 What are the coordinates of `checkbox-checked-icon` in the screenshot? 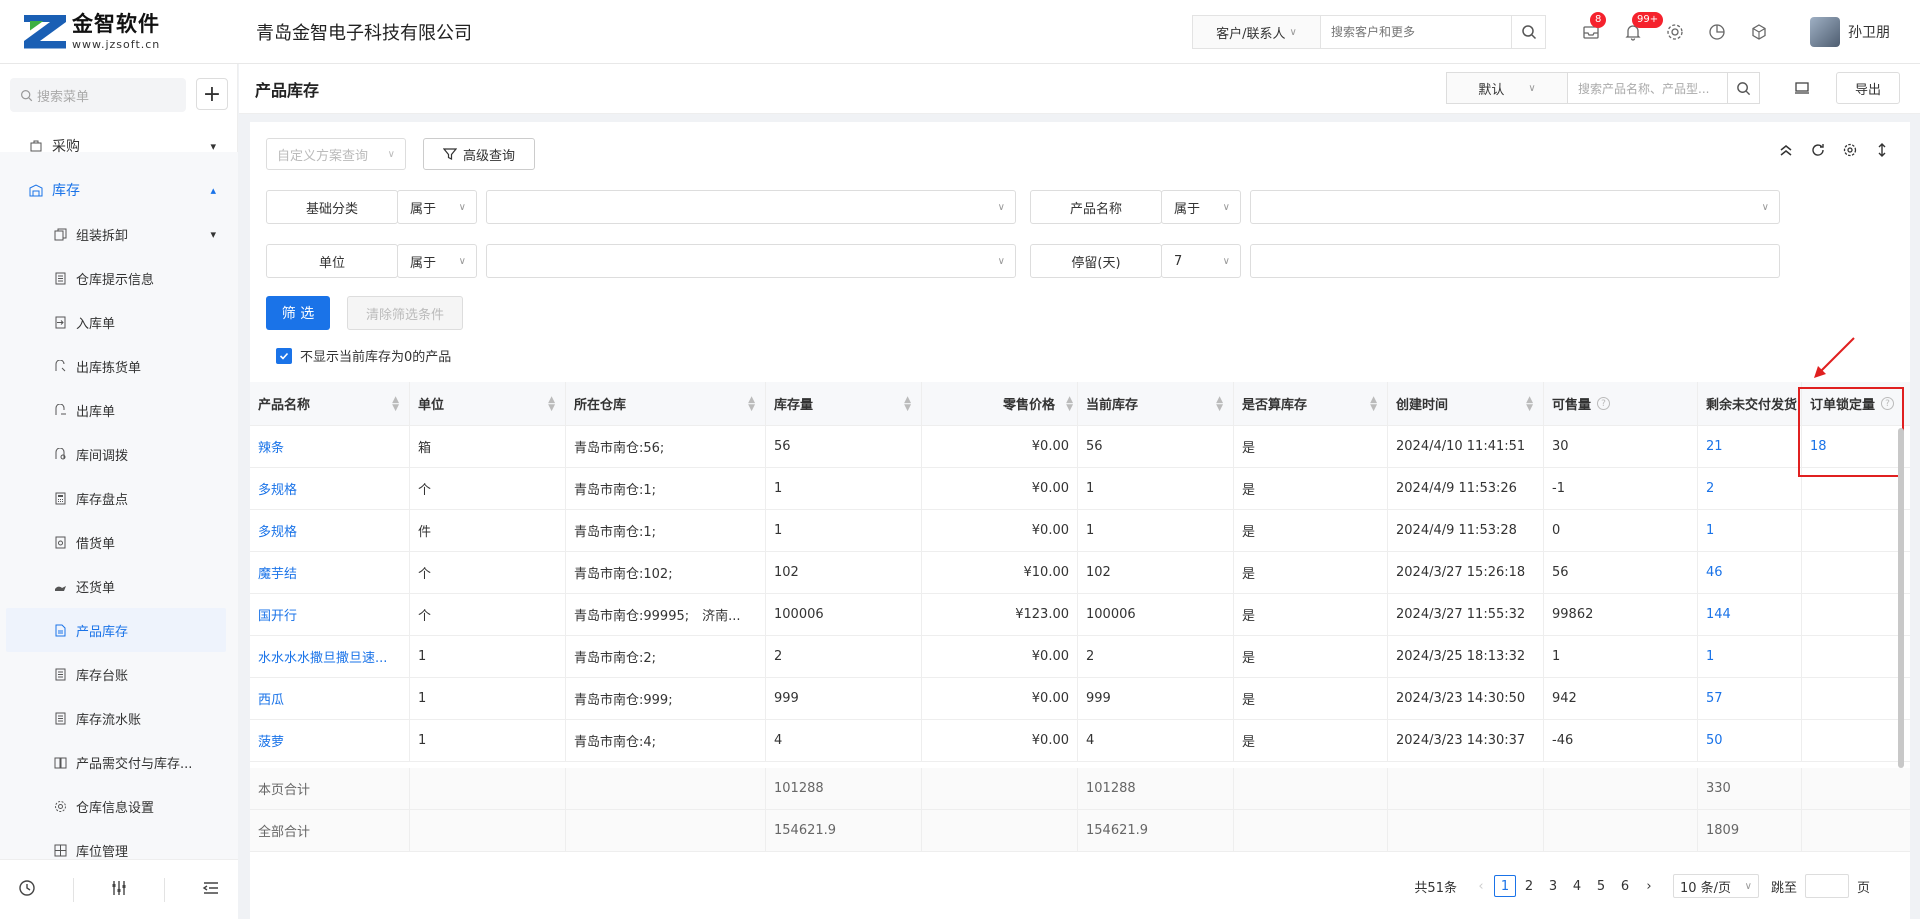 It's located at (284, 355).